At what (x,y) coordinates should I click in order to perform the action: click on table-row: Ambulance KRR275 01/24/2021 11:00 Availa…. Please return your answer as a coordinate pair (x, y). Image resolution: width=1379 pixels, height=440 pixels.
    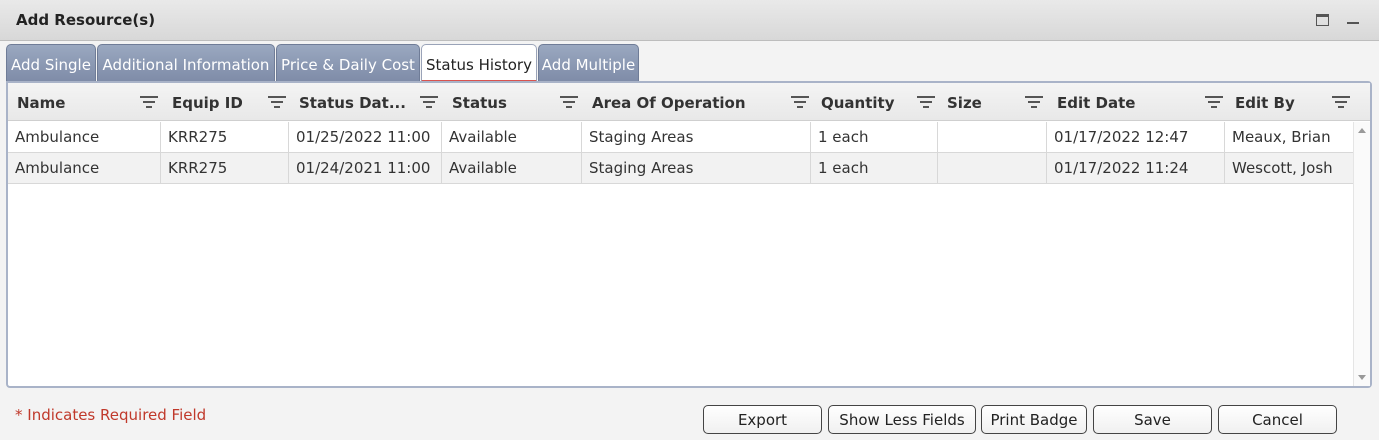
    Looking at the image, I should click on (680, 168).